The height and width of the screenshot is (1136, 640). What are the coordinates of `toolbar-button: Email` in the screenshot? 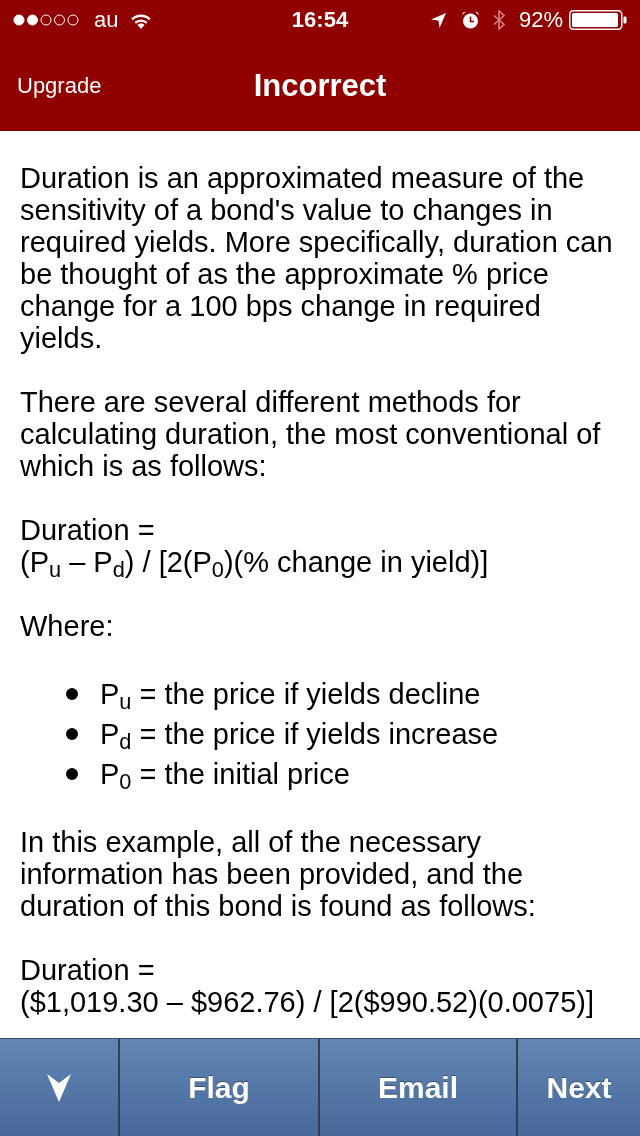 It's located at (417, 1087).